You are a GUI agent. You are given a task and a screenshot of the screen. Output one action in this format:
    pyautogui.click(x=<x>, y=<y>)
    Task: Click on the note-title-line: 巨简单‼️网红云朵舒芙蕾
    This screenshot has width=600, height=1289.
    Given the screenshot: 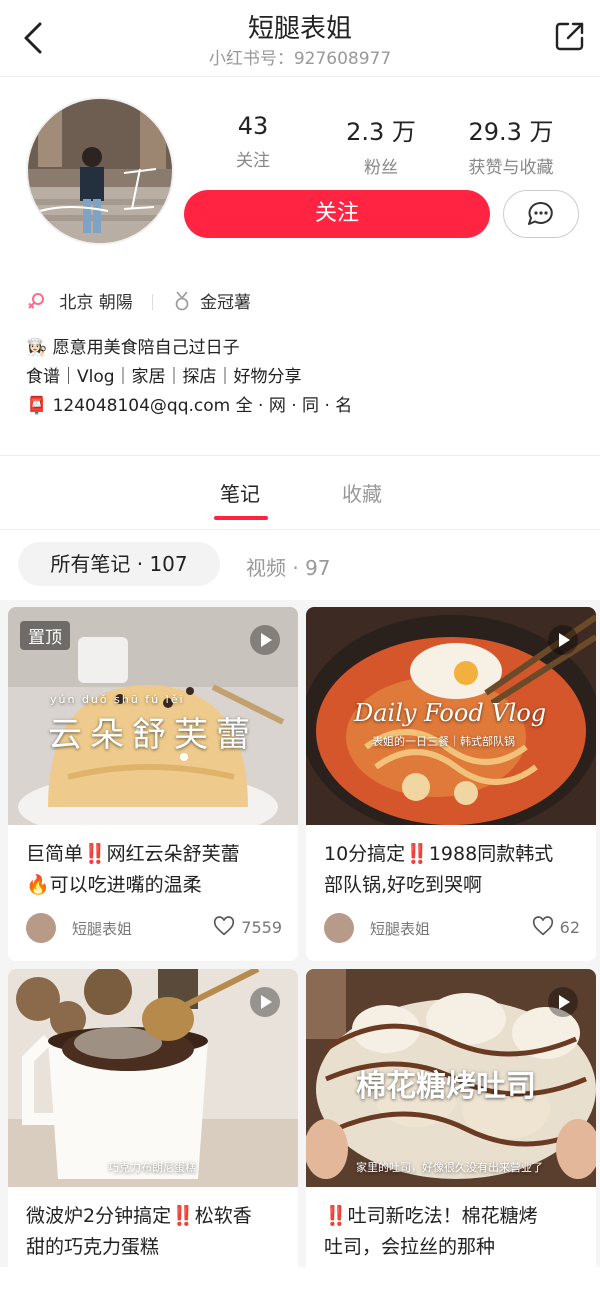 What is the action you would take?
    pyautogui.click(x=133, y=854)
    